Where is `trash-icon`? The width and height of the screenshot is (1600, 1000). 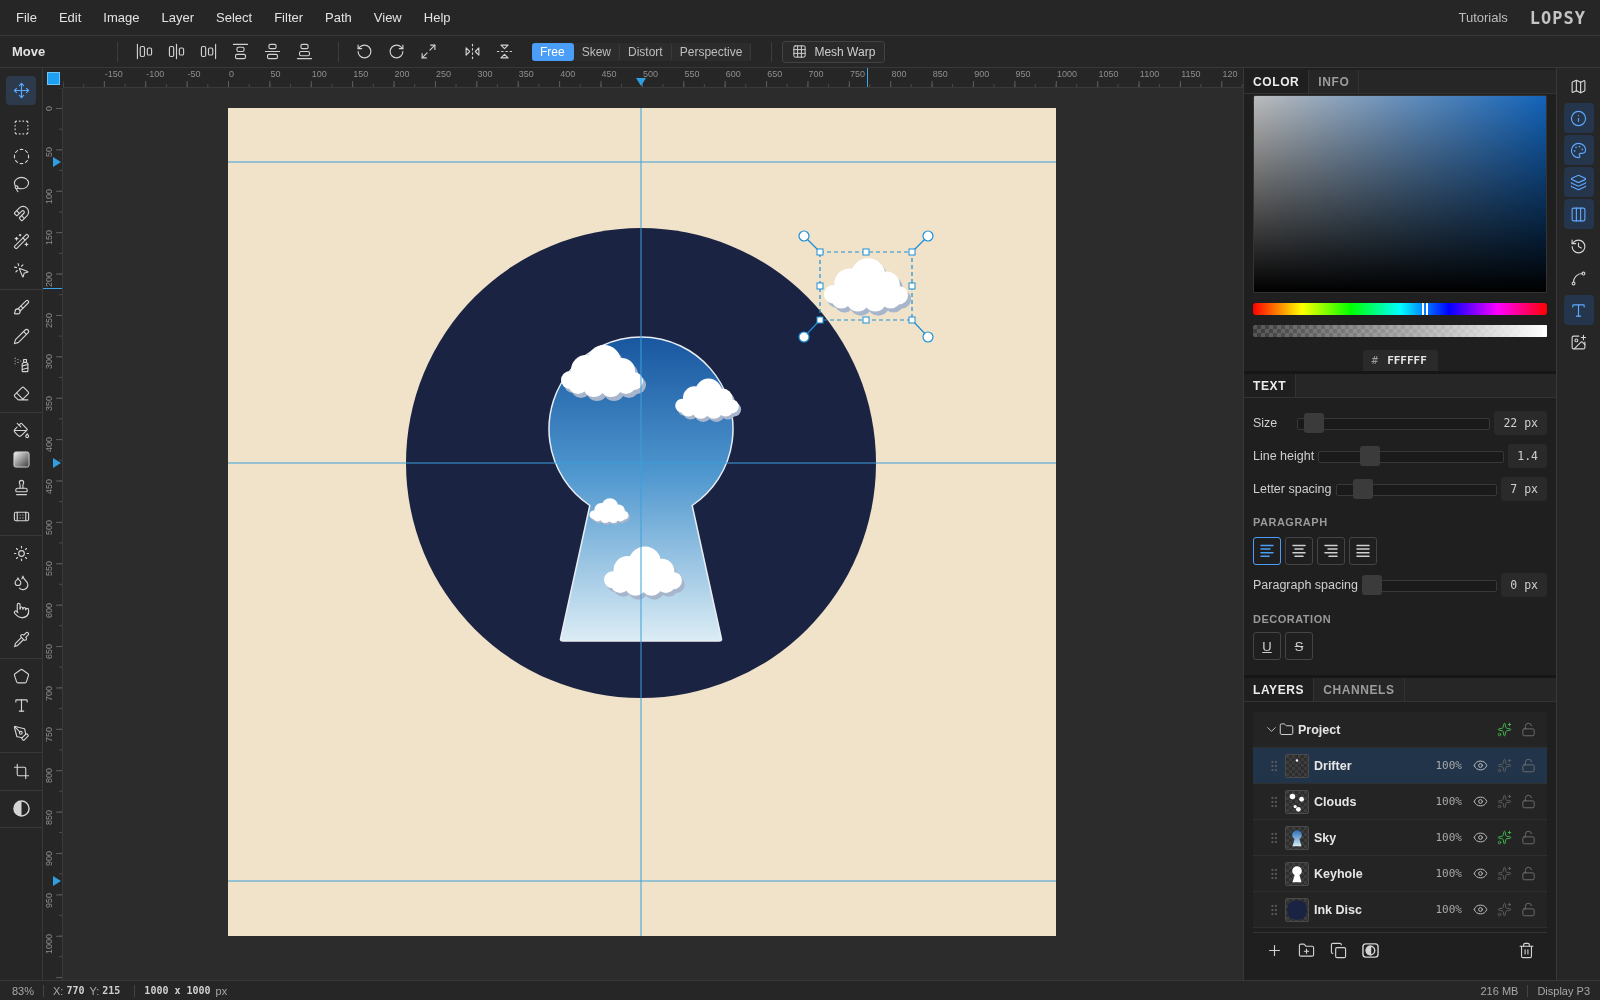 trash-icon is located at coordinates (1526, 950).